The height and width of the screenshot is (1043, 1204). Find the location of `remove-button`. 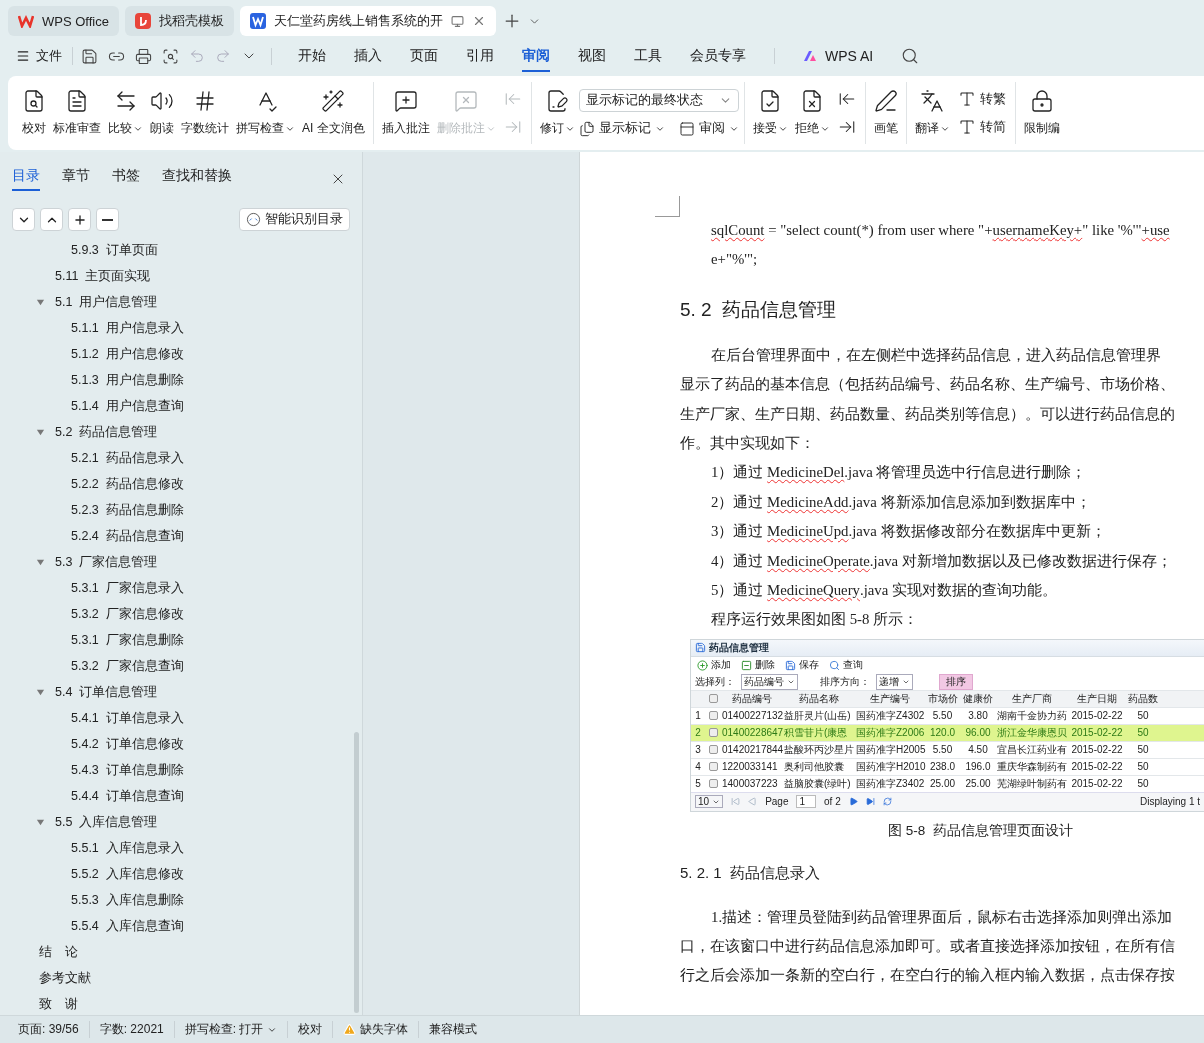

remove-button is located at coordinates (107, 219).